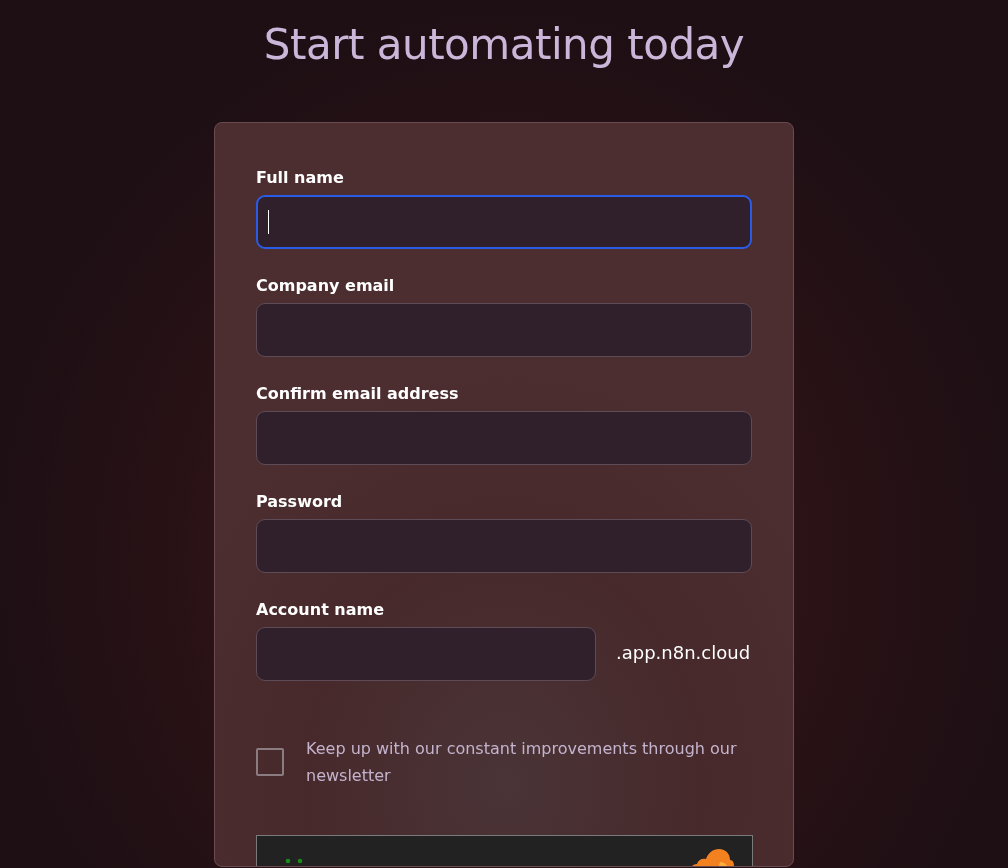  What do you see at coordinates (522, 762) in the screenshot?
I see `newsletter-label: Keep up with our constant improvements through our newsletter` at bounding box center [522, 762].